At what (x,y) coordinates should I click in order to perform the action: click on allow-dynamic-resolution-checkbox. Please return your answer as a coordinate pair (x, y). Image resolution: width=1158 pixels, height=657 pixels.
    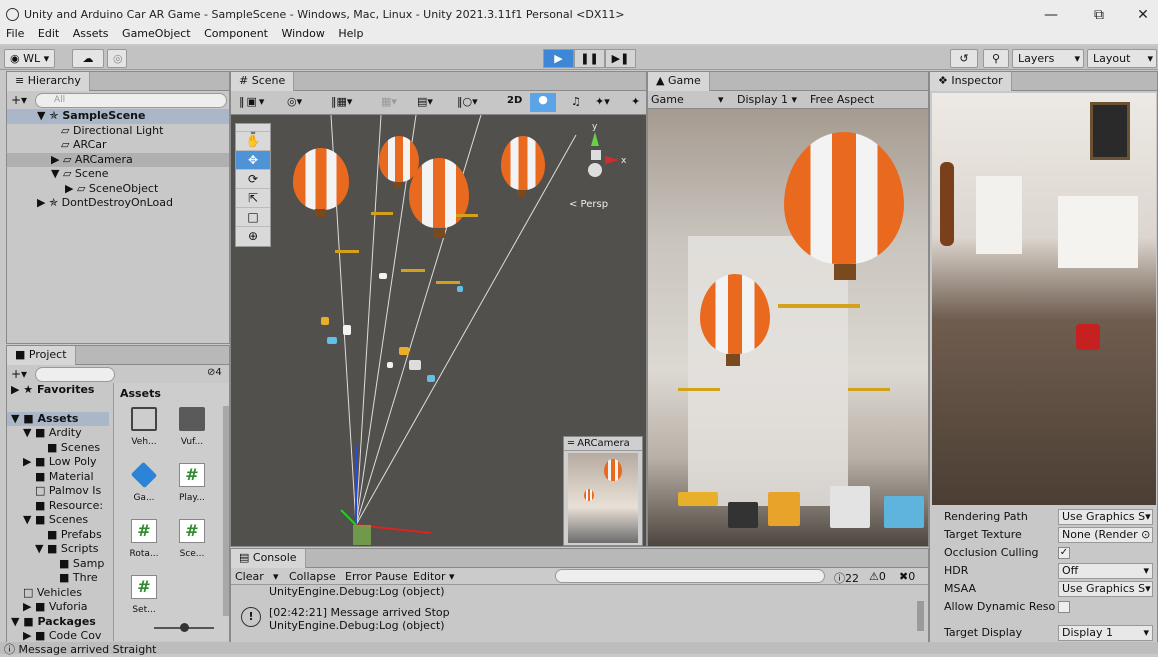
    Looking at the image, I should click on (1064, 607).